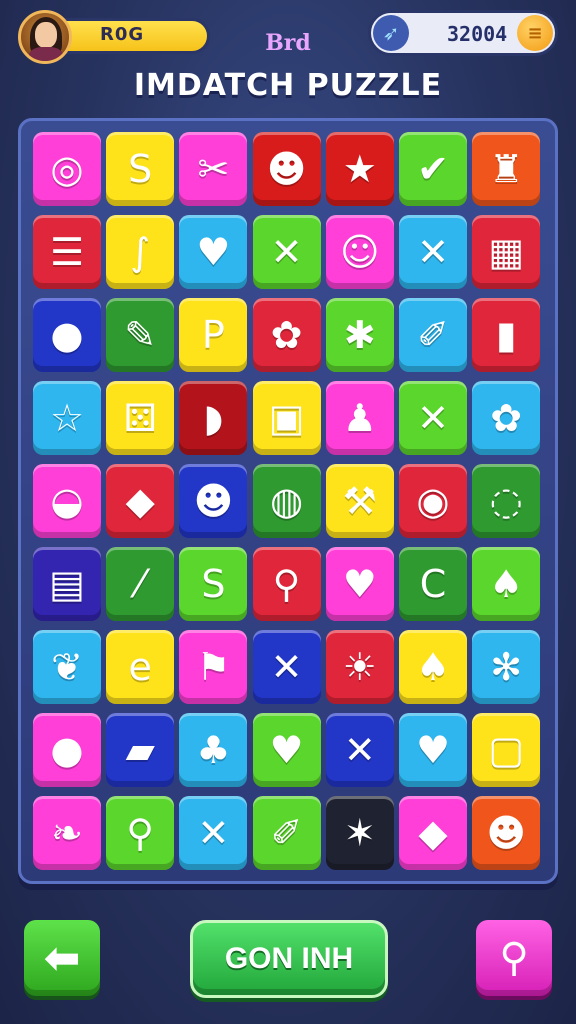 The height and width of the screenshot is (1024, 576). I want to click on bear-icon: ☻, so click(506, 833).